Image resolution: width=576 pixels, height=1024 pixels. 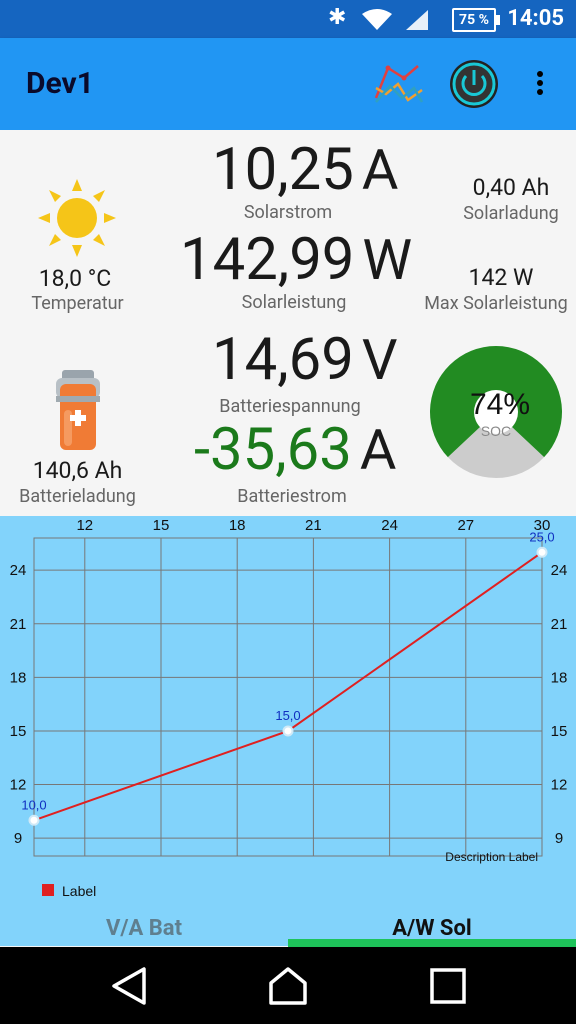 I want to click on battery-charge-value: 140,6 Ah, so click(x=77, y=470).